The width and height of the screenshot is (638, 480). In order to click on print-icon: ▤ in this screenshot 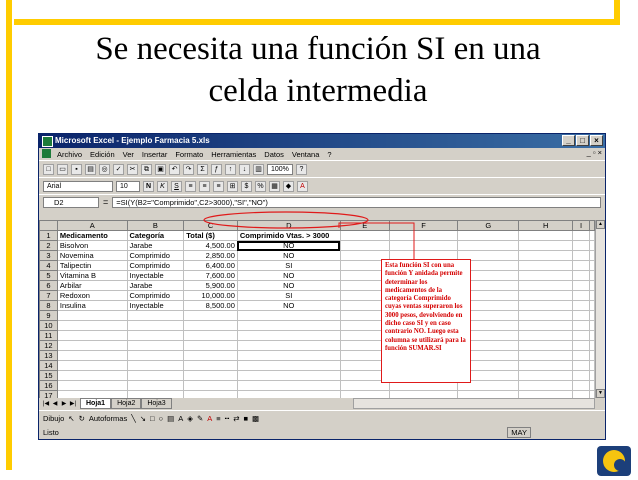, I will do `click(90, 169)`.